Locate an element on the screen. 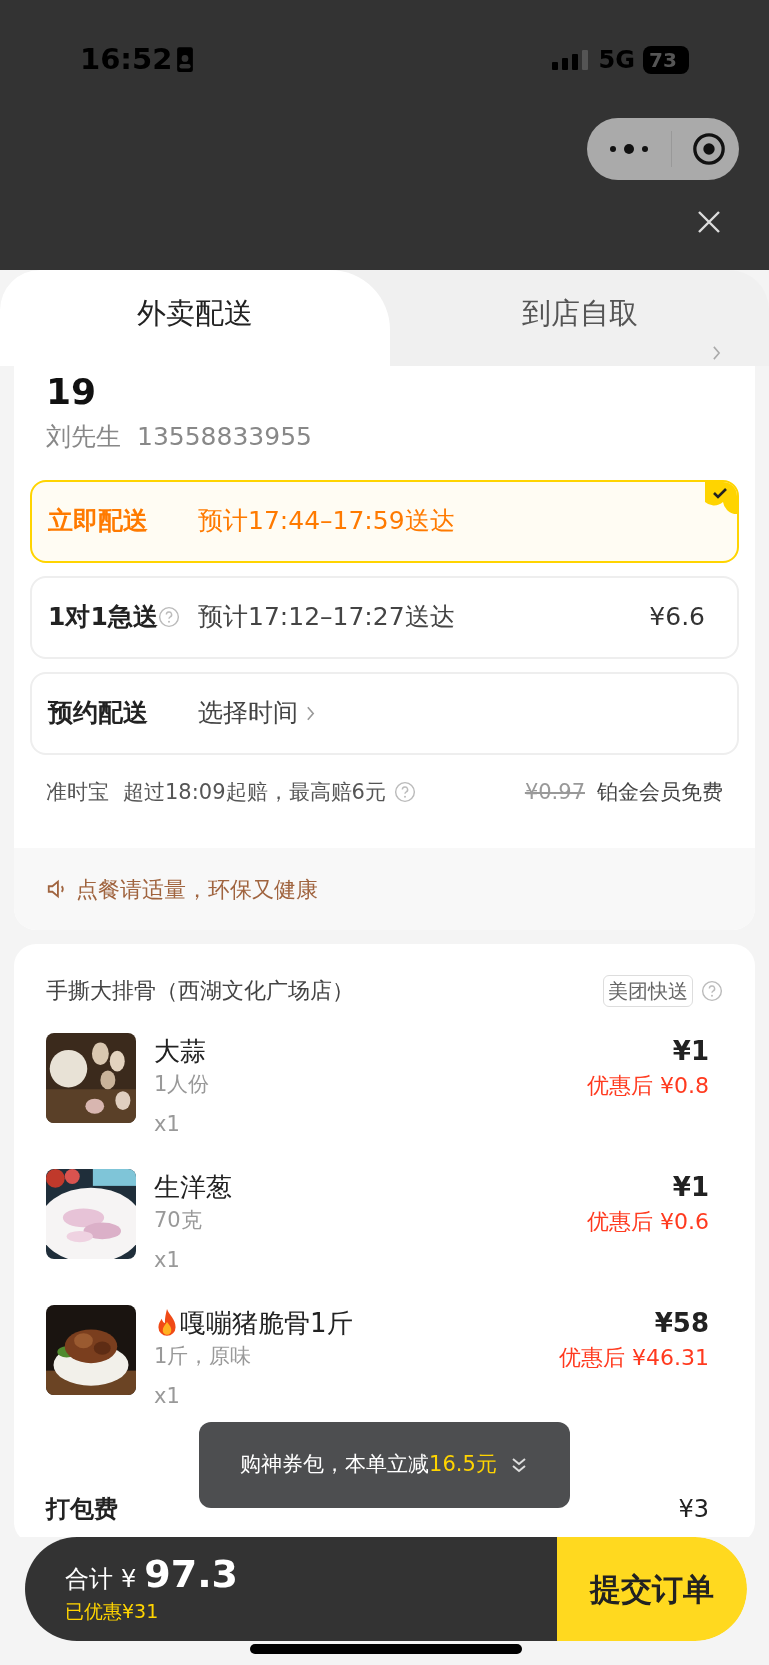 This screenshot has height=1665, width=769. total-amount: 97.3 is located at coordinates (191, 1574).